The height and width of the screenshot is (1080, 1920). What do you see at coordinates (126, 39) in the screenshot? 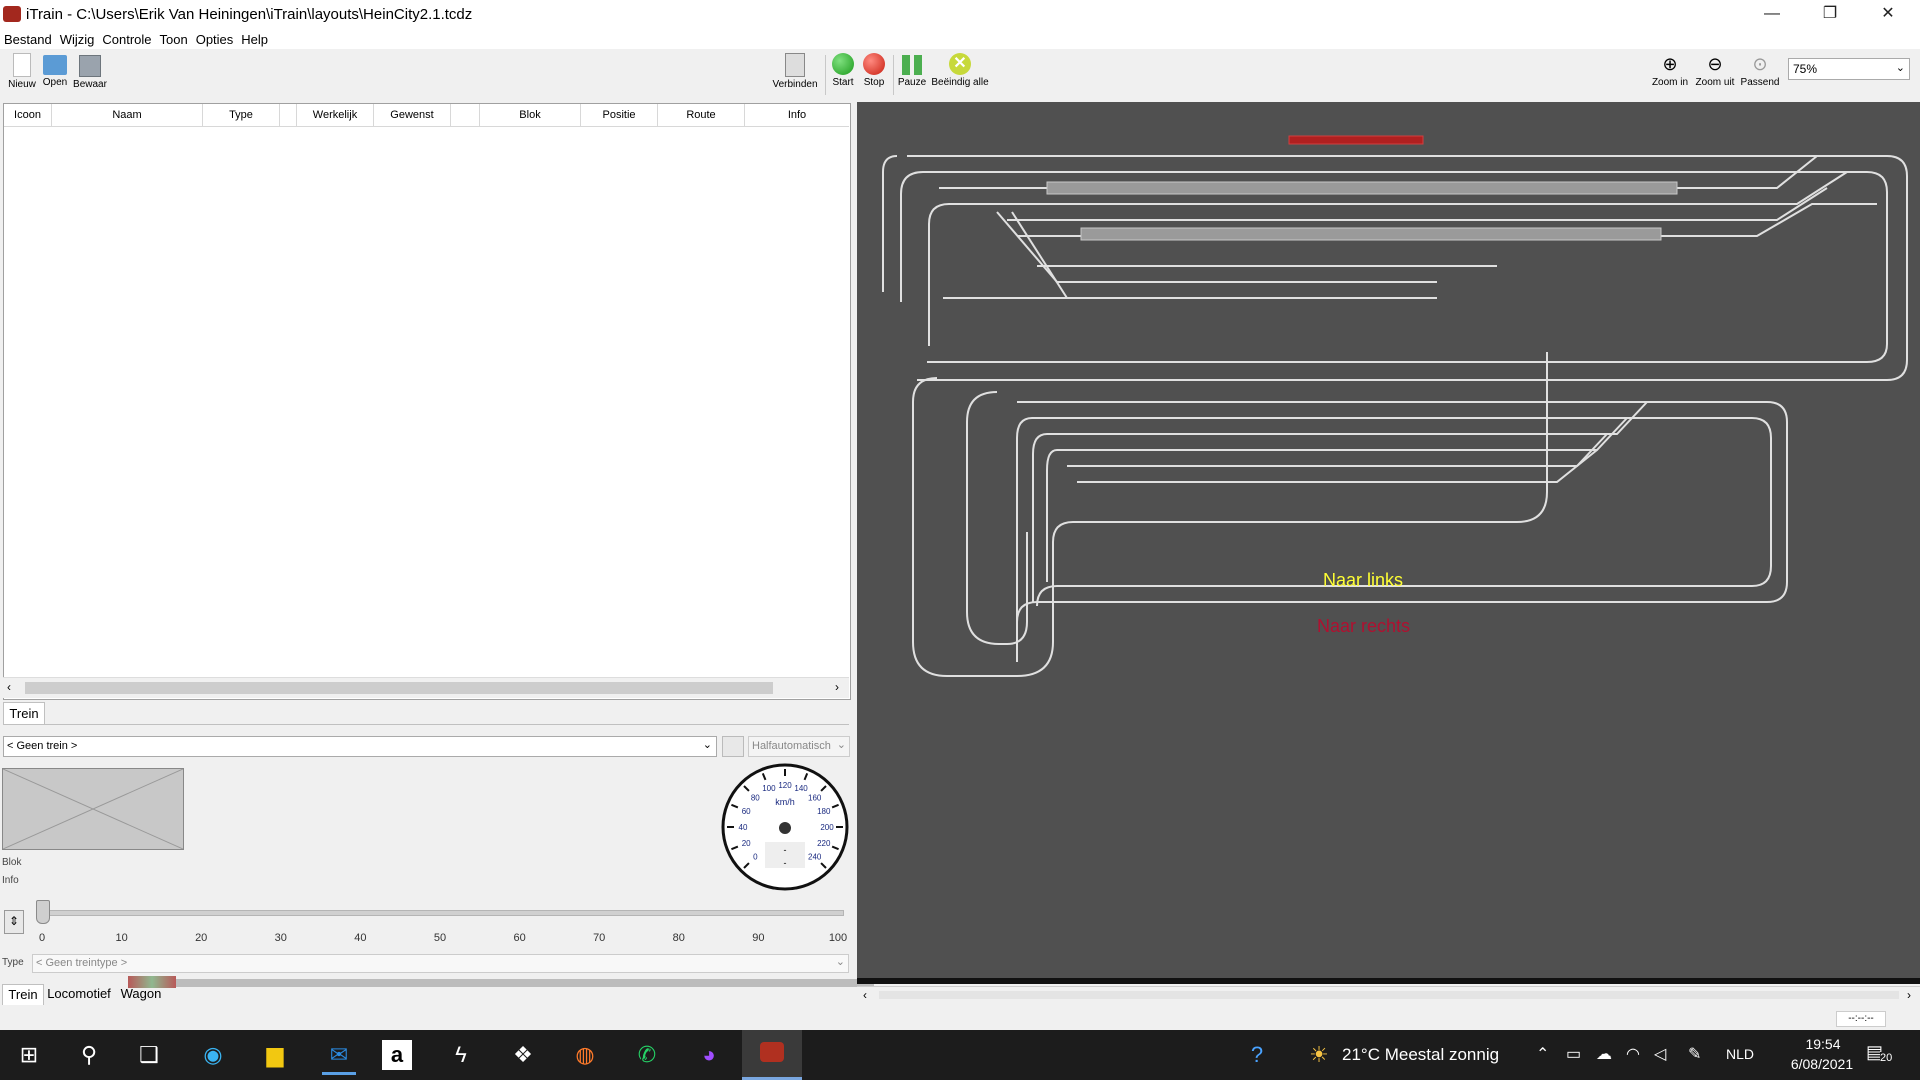
I see `menu-controle: Controle` at bounding box center [126, 39].